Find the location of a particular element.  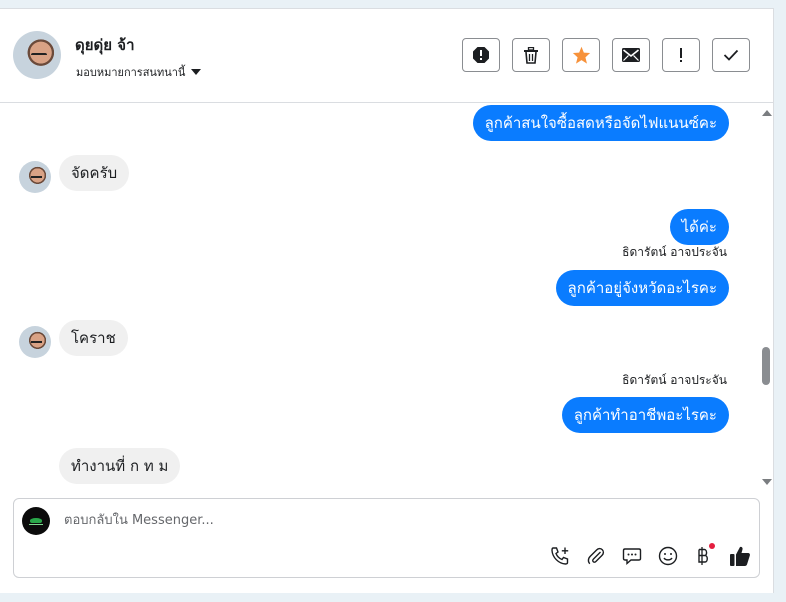

message-outgoing: ลูกค้าสนใจซื้อสดหรือจัดไฟแนนซ์คะ is located at coordinates (600, 123).